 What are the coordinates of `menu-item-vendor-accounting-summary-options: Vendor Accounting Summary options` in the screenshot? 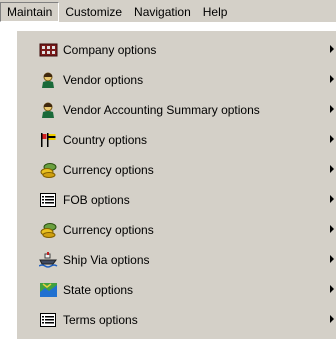 It's located at (176, 110).